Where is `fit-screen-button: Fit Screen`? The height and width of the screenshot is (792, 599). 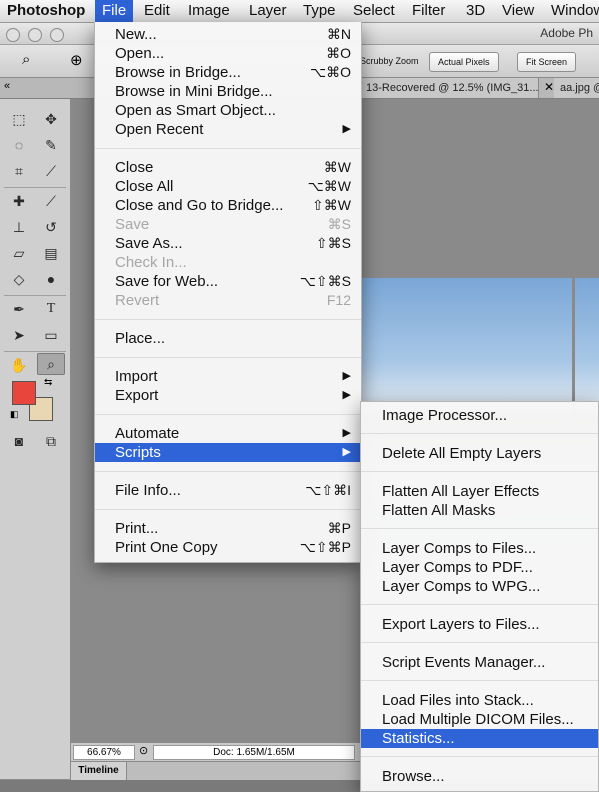 fit-screen-button: Fit Screen is located at coordinates (547, 62).